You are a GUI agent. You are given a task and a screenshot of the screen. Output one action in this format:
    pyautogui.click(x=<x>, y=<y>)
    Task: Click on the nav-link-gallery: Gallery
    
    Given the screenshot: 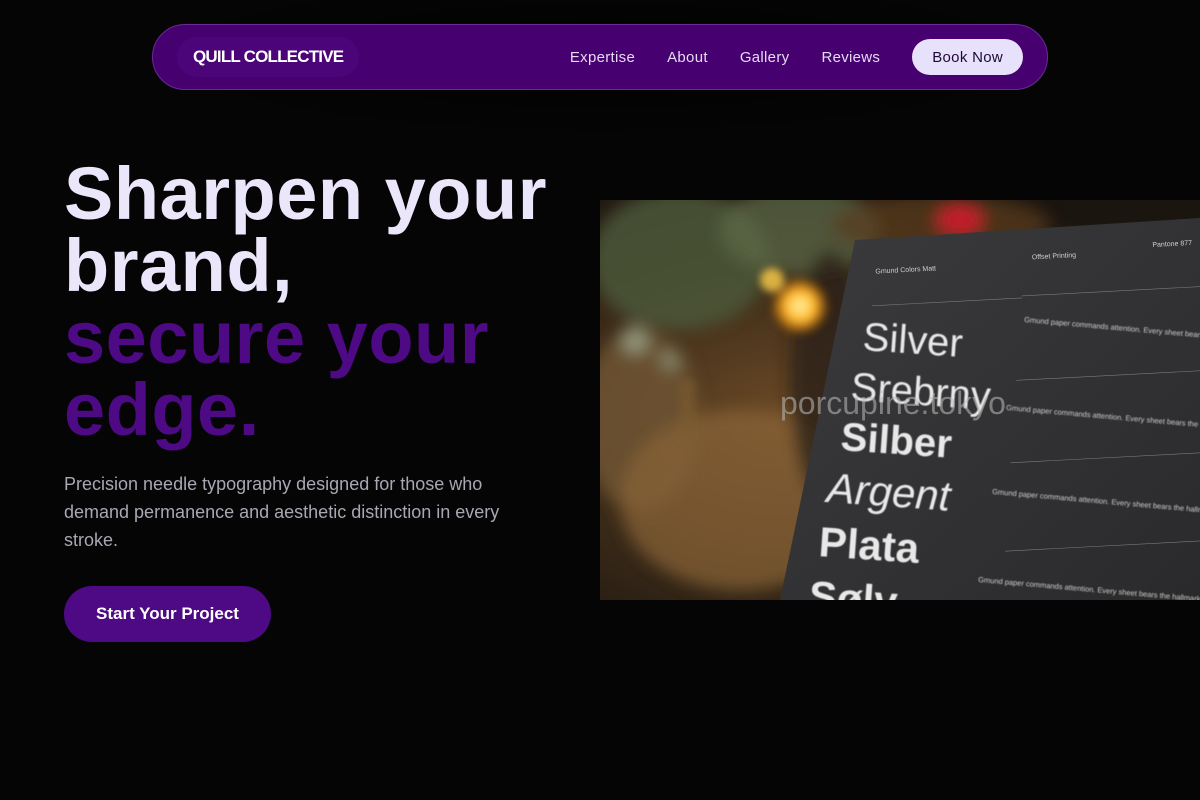 What is the action you would take?
    pyautogui.click(x=765, y=57)
    